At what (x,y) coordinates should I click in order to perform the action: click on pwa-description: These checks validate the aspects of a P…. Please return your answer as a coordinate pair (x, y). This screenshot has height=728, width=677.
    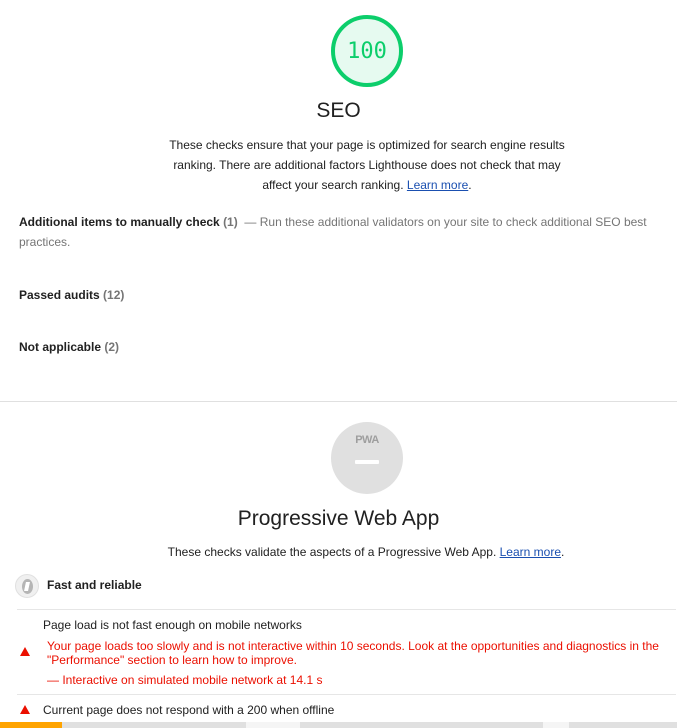
    Looking at the image, I should click on (366, 552).